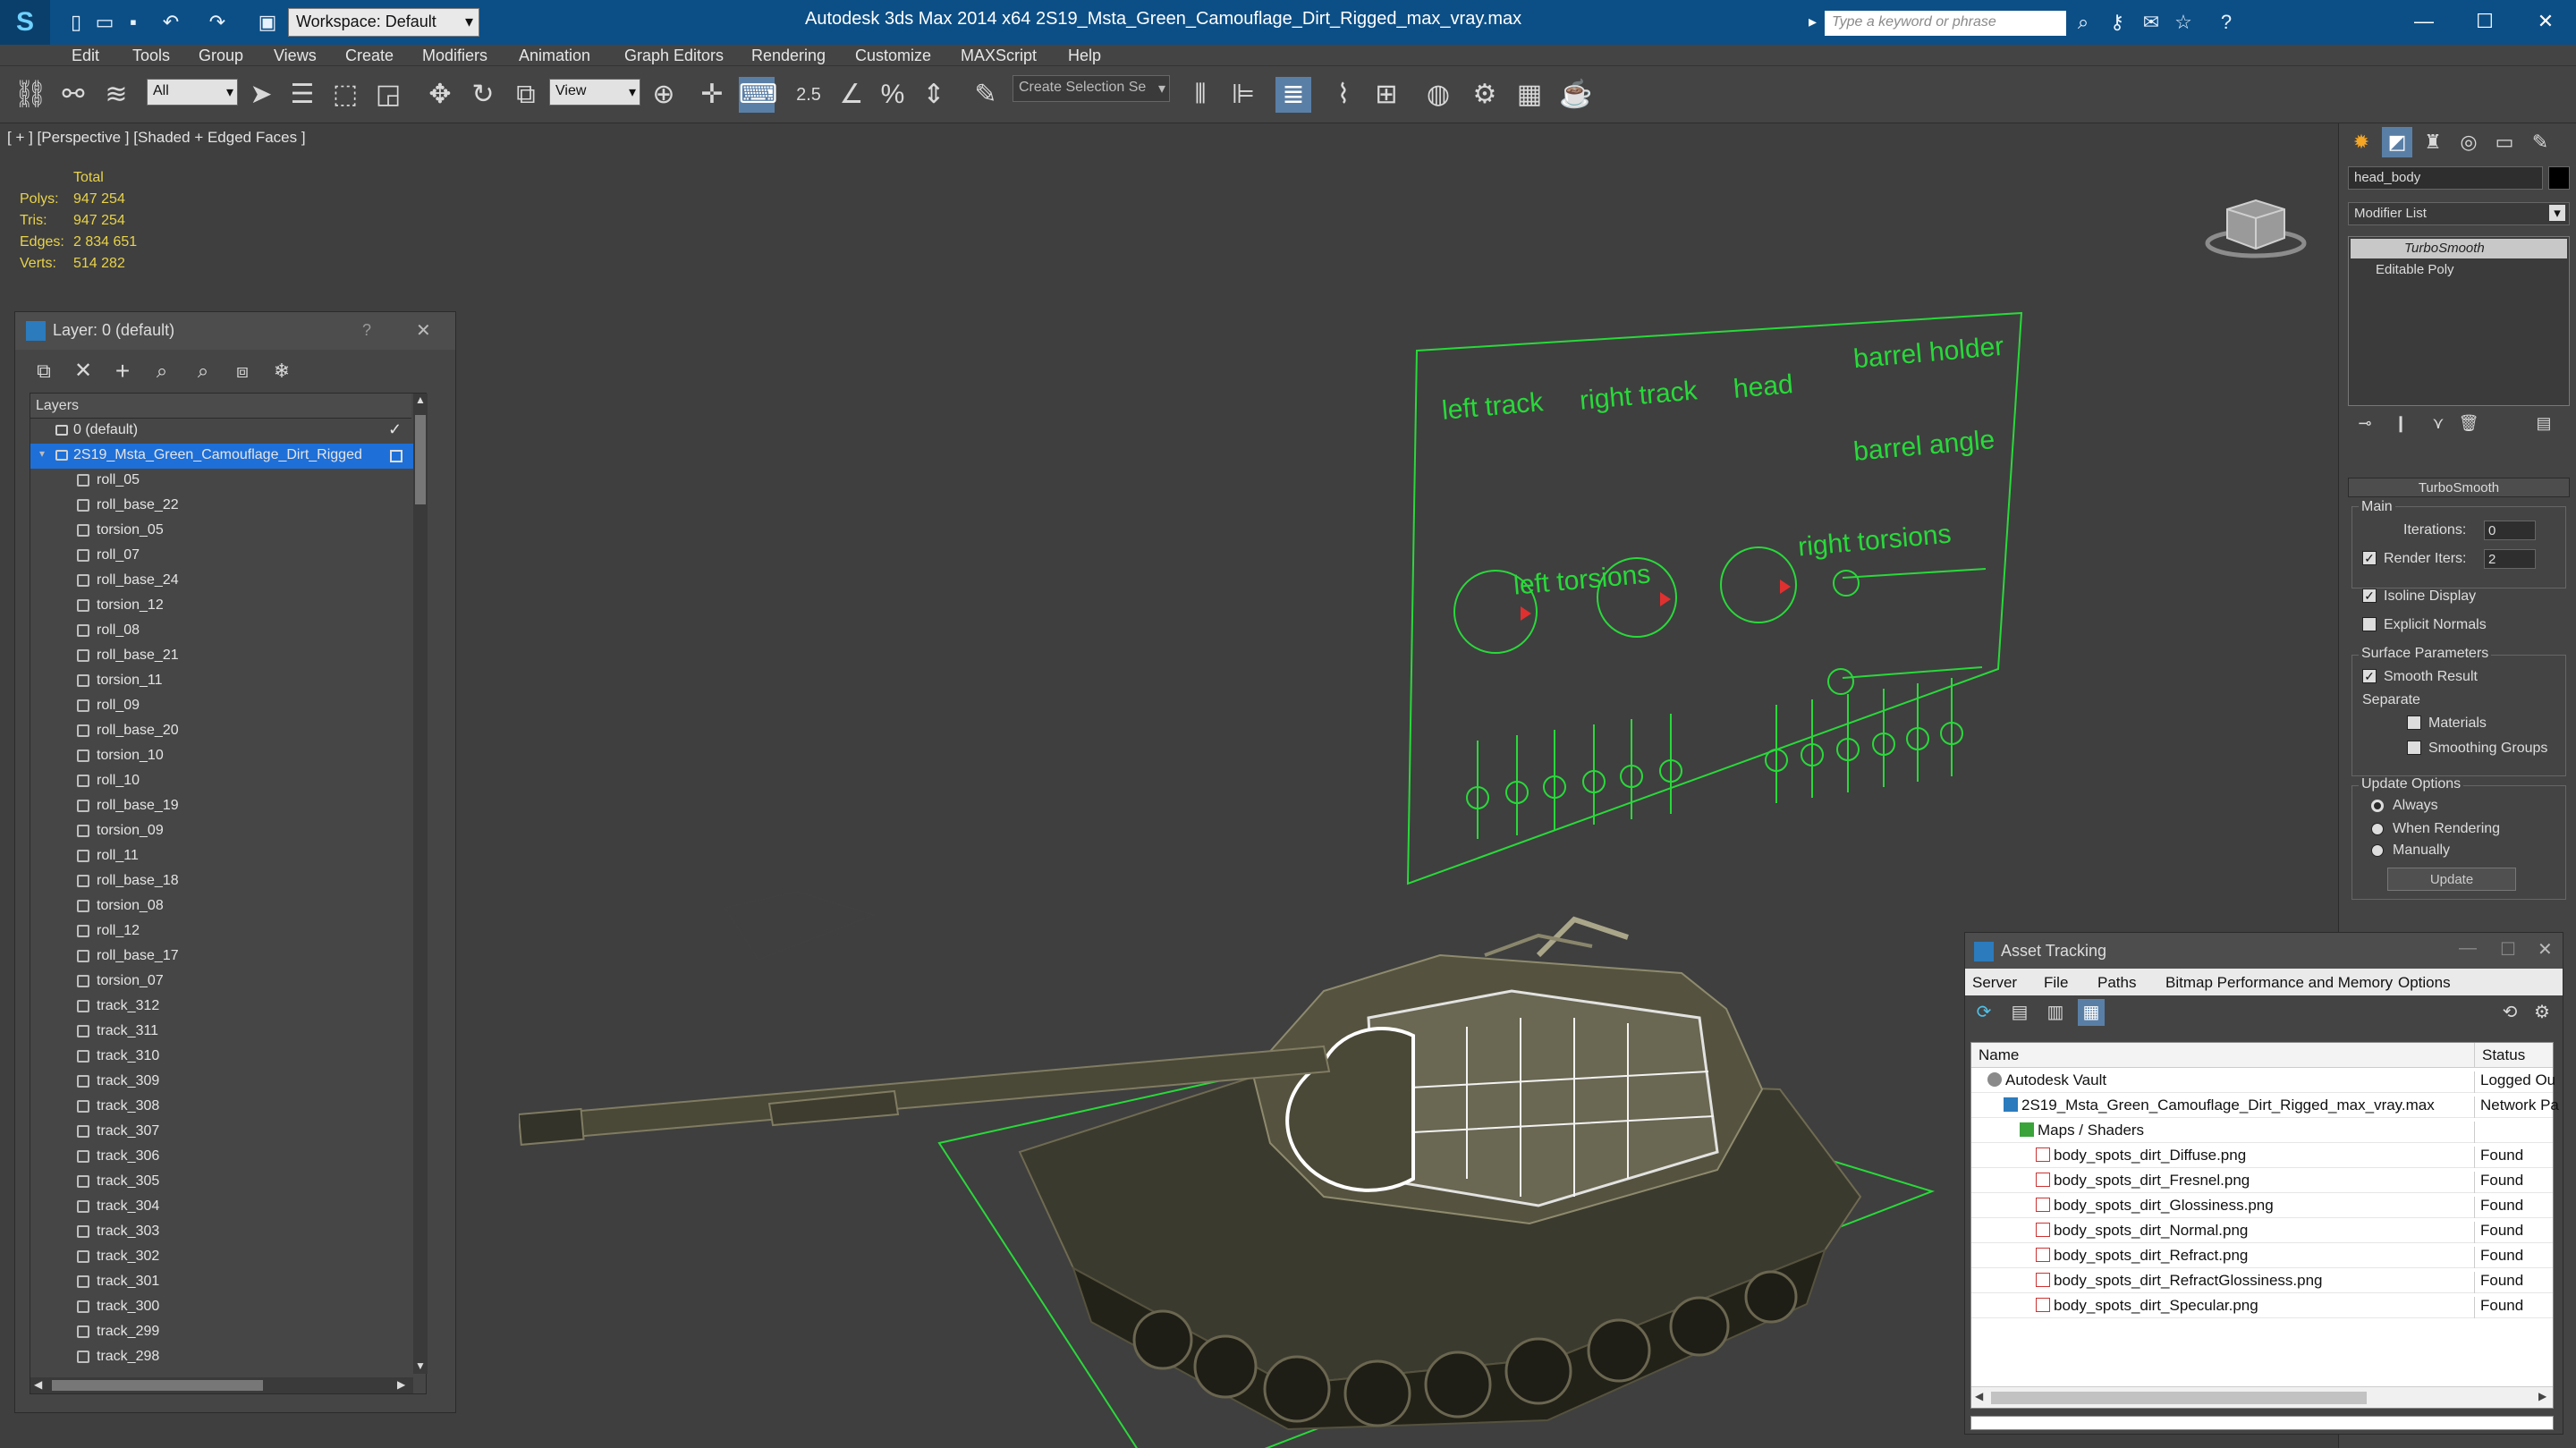  Describe the element at coordinates (221, 806) in the screenshot. I see `layer-object-row: roll_base_19` at that location.